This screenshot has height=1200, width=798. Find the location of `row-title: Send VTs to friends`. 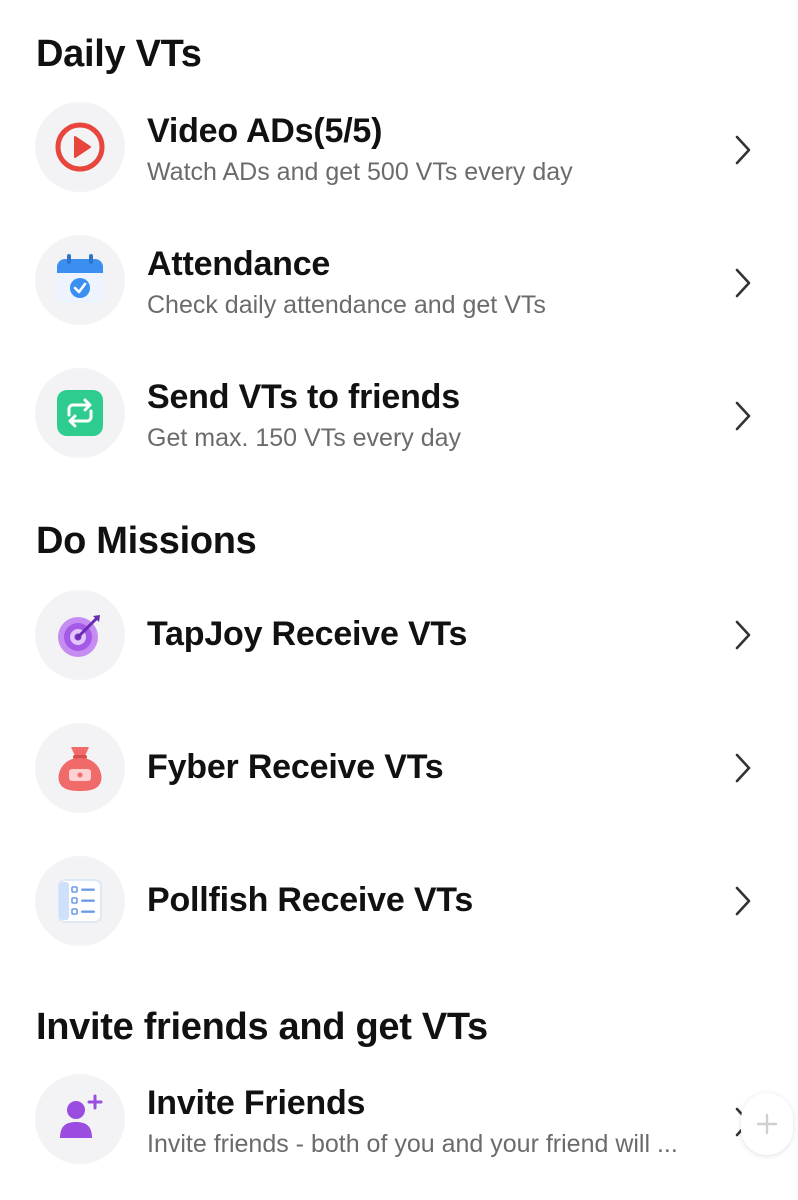

row-title: Send VTs to friends is located at coordinates (303, 397).